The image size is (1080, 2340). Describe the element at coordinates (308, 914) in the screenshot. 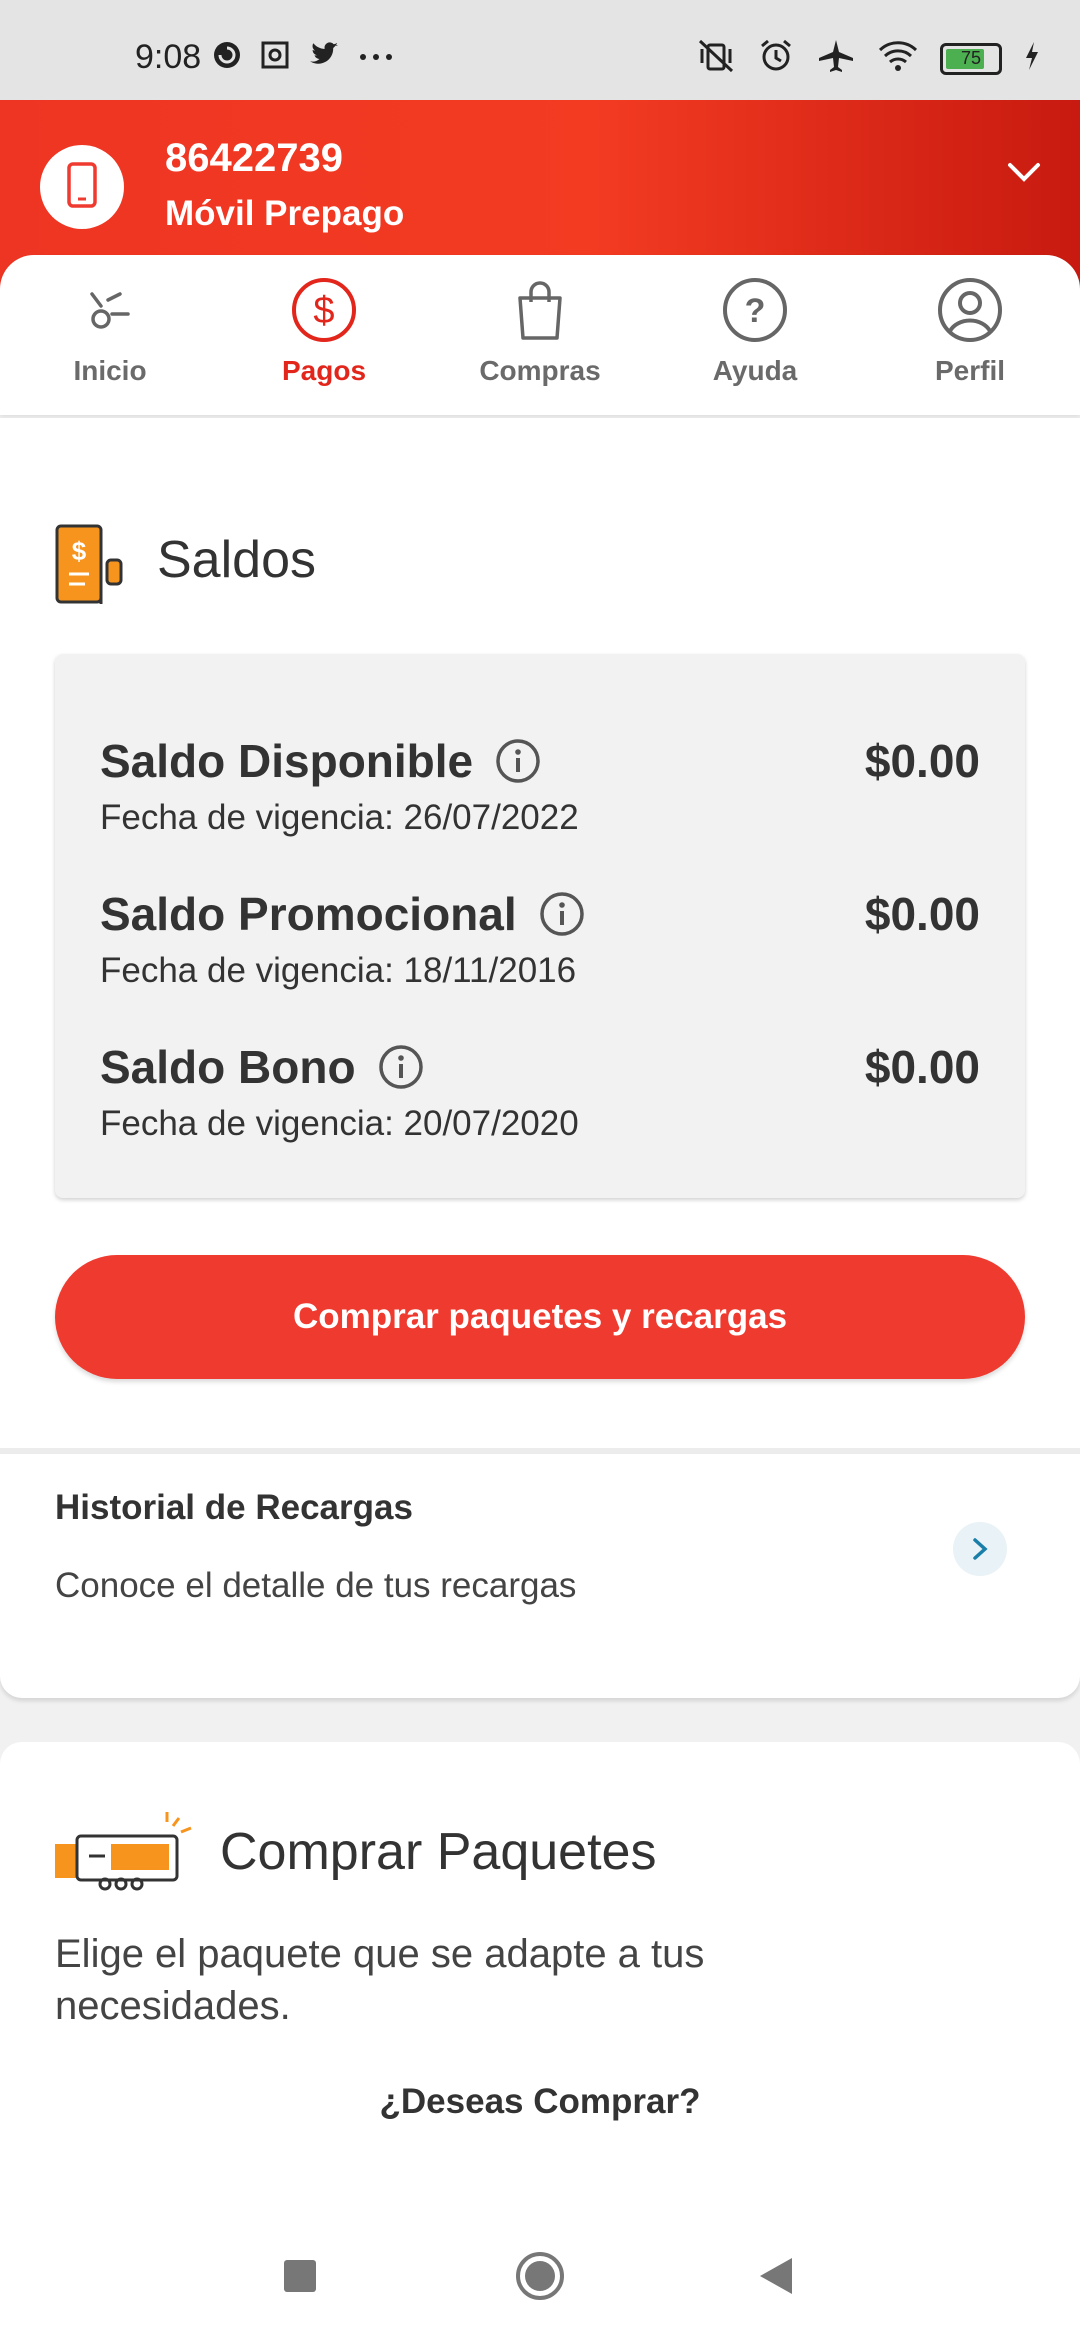

I see `balance-name: Saldo Promocional` at that location.